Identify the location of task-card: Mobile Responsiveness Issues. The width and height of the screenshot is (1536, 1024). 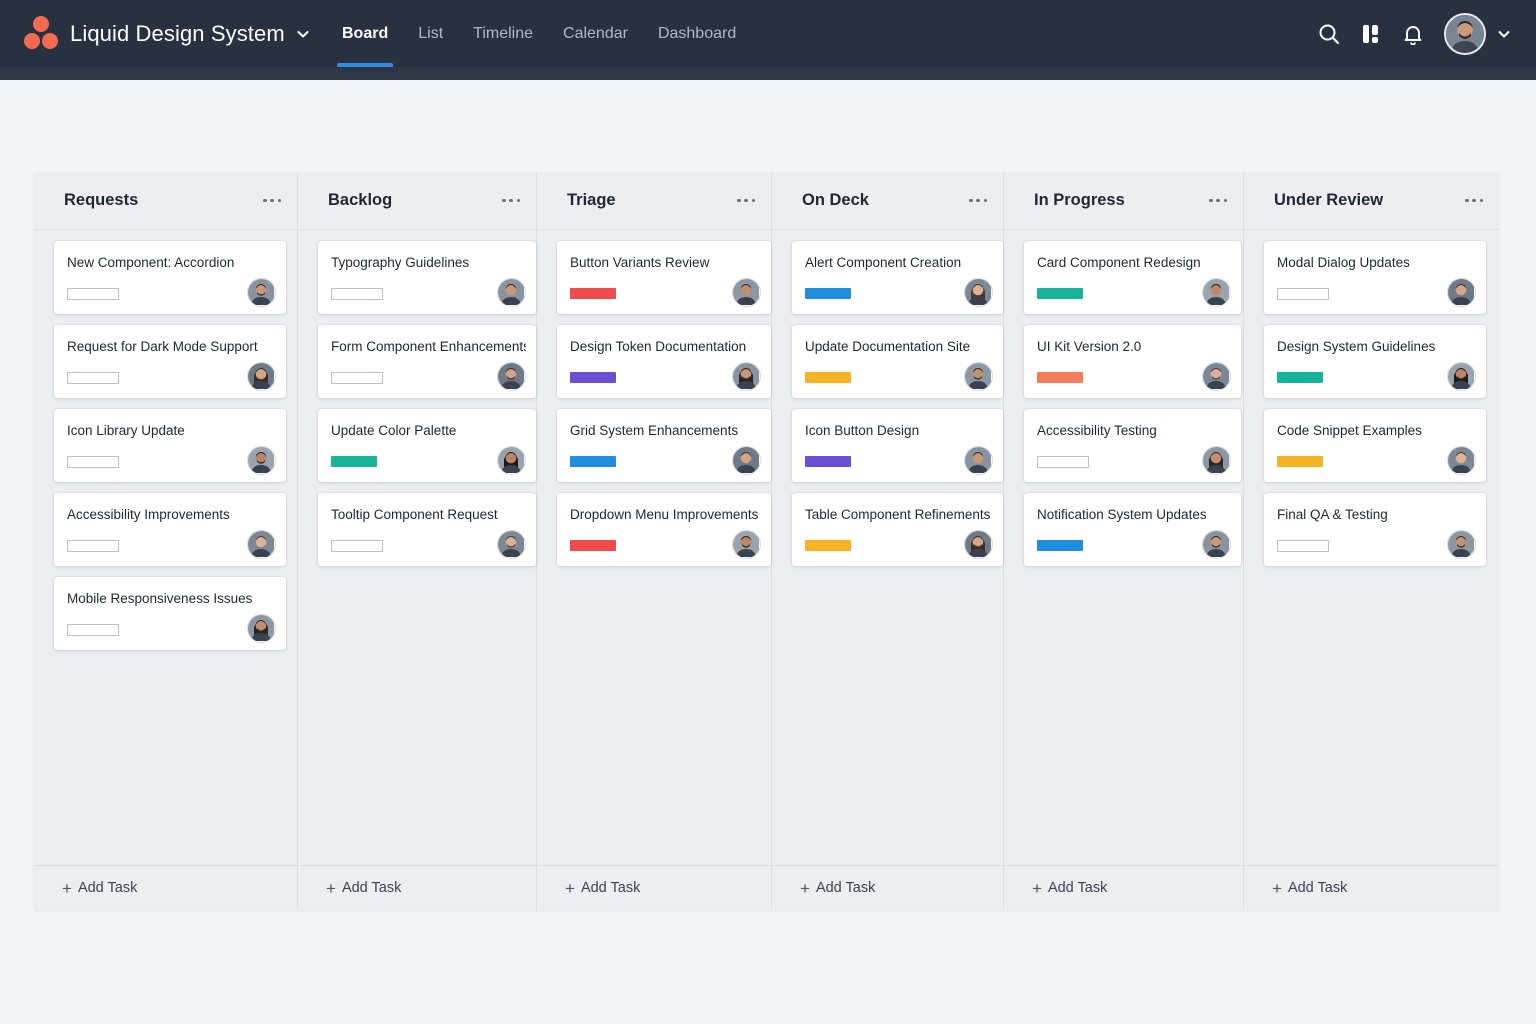
(170, 613).